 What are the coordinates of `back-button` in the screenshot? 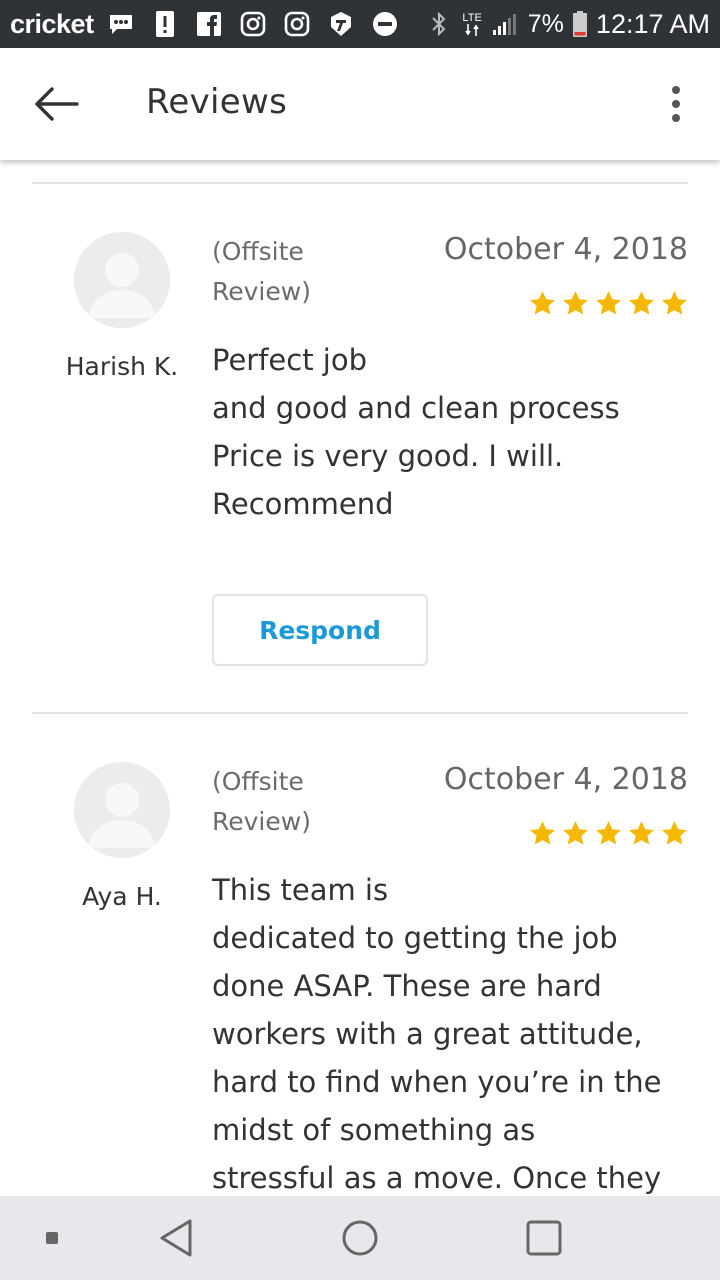 It's located at (56, 104).